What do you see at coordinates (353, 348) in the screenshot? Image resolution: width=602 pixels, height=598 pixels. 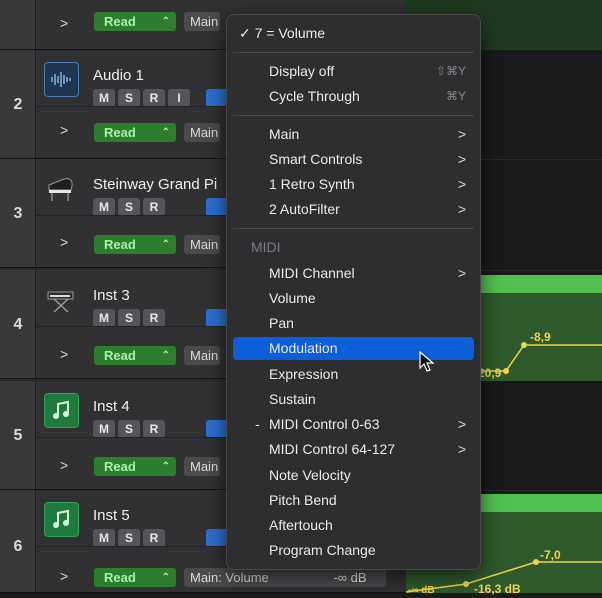 I see `menu-item-modulation: Modulation` at bounding box center [353, 348].